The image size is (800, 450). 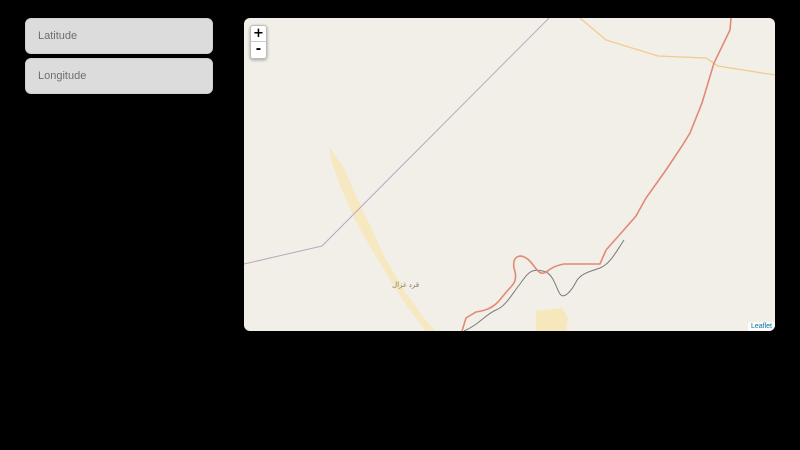 What do you see at coordinates (761, 326) in the screenshot?
I see `attribution-link: Leaflet` at bounding box center [761, 326].